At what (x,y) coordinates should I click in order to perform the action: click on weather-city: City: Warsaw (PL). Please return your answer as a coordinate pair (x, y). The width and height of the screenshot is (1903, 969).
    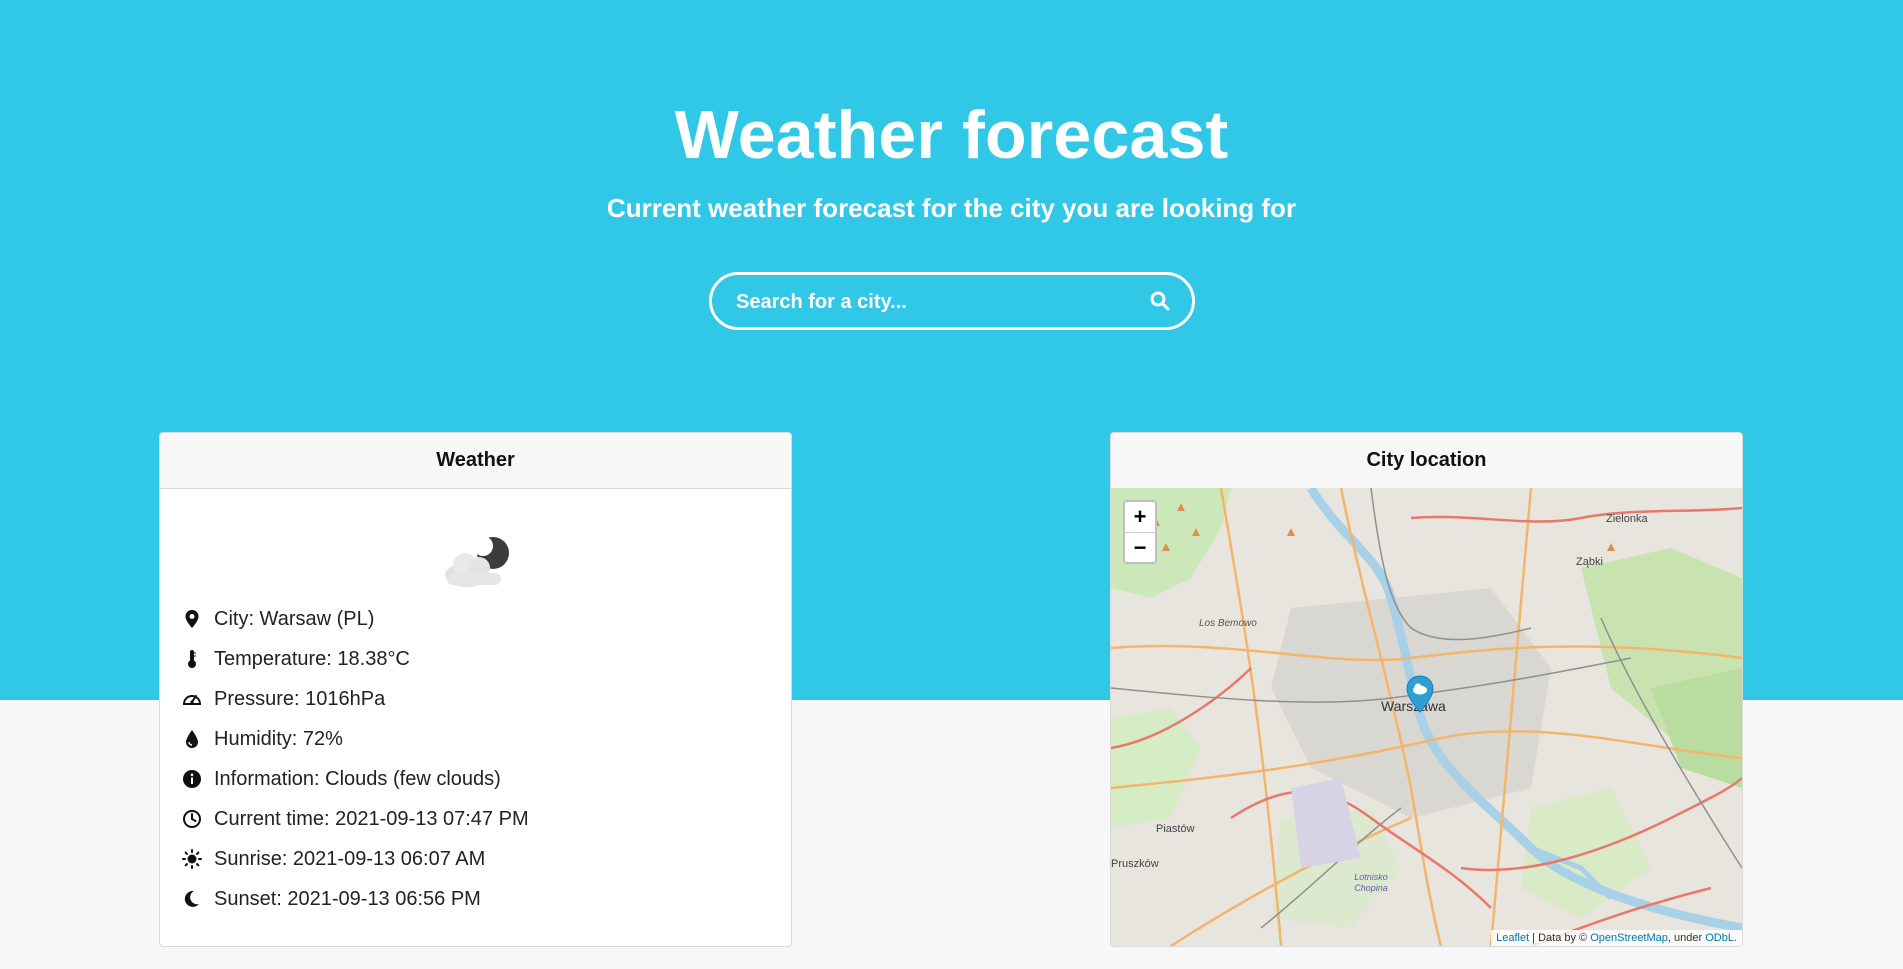
    Looking at the image, I should click on (355, 619).